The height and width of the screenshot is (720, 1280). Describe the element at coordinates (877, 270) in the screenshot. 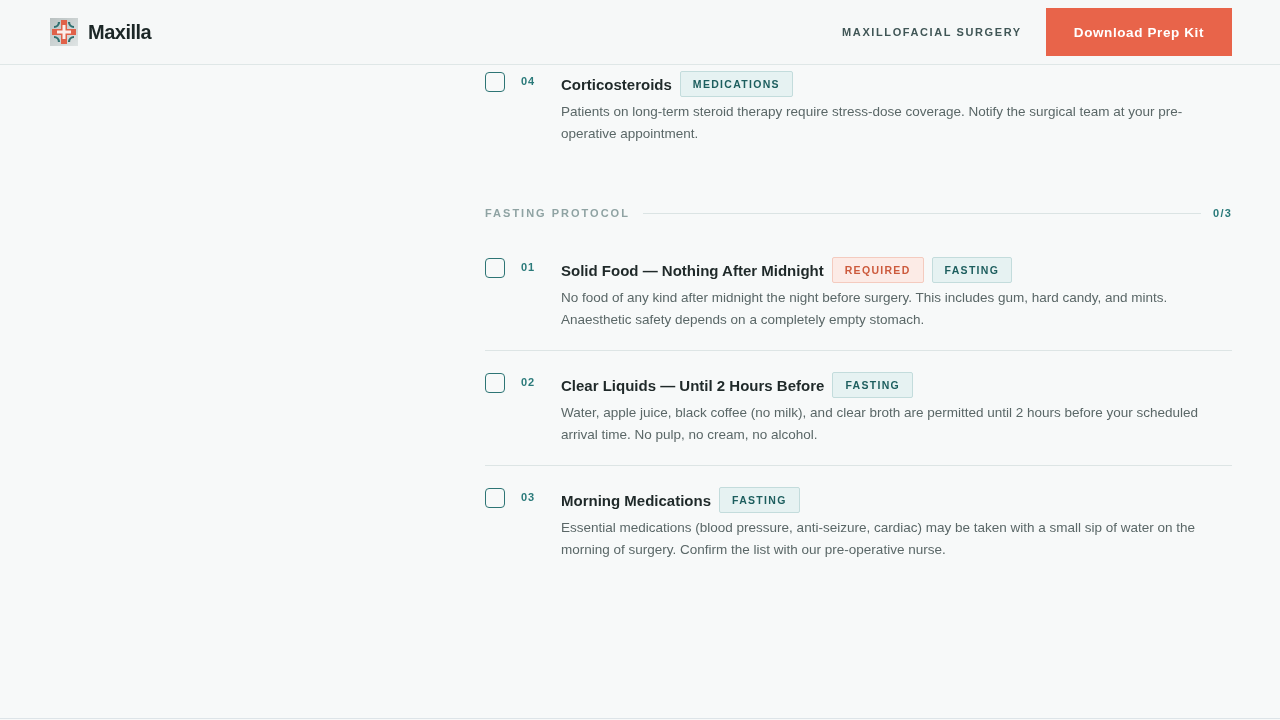

I see `tag-label: REQUIRED` at that location.